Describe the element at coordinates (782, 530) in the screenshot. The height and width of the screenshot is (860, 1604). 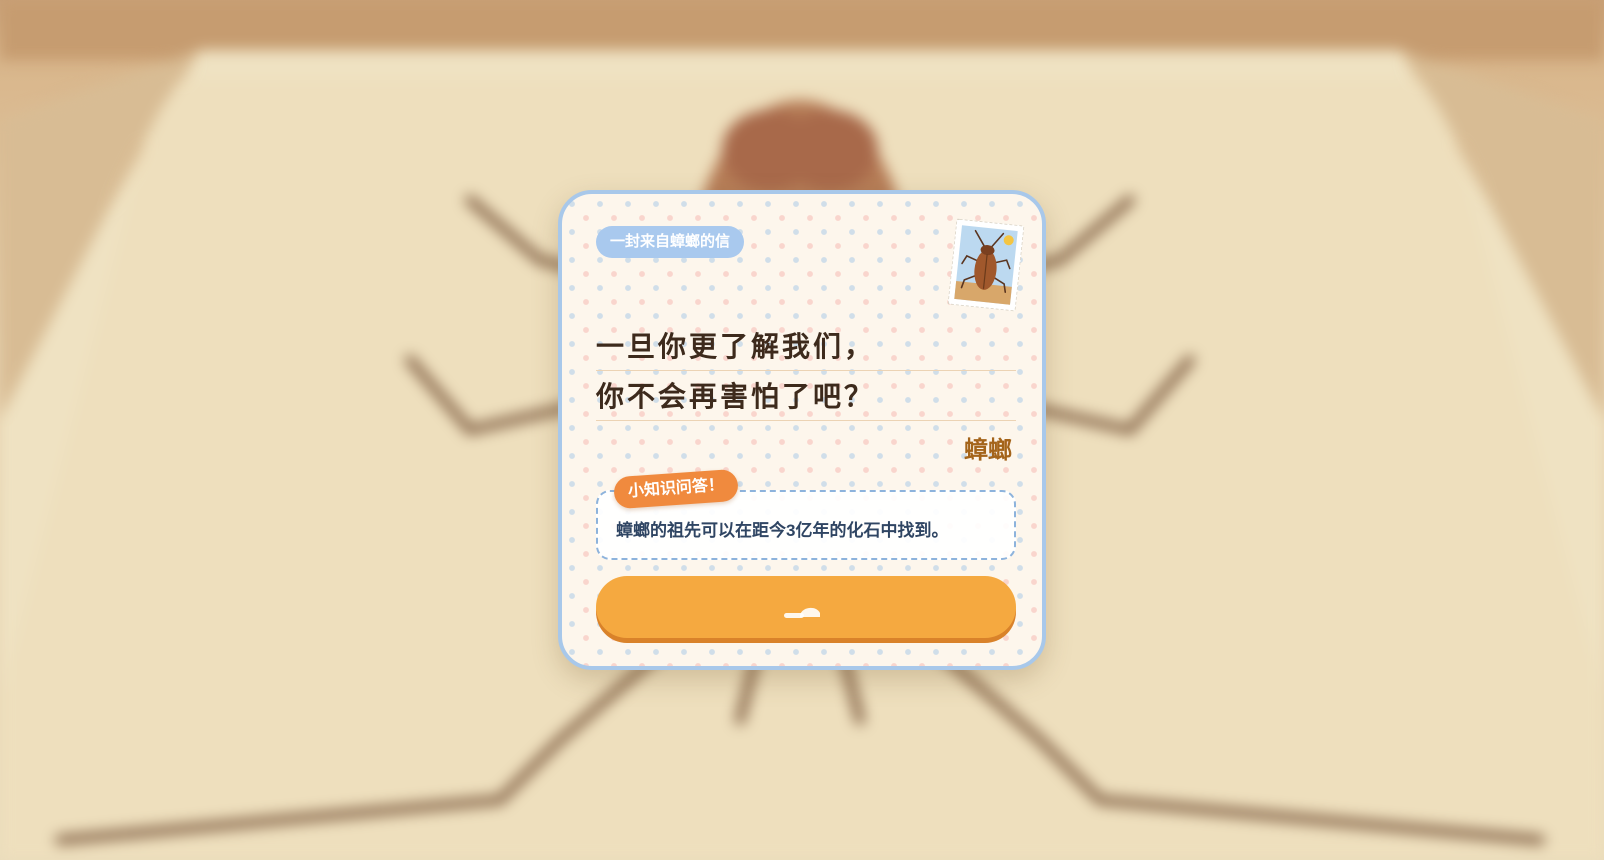
I see `quiz-fact-text: 蟑螂的祖先可以在距今3亿年的化石中找到。` at that location.